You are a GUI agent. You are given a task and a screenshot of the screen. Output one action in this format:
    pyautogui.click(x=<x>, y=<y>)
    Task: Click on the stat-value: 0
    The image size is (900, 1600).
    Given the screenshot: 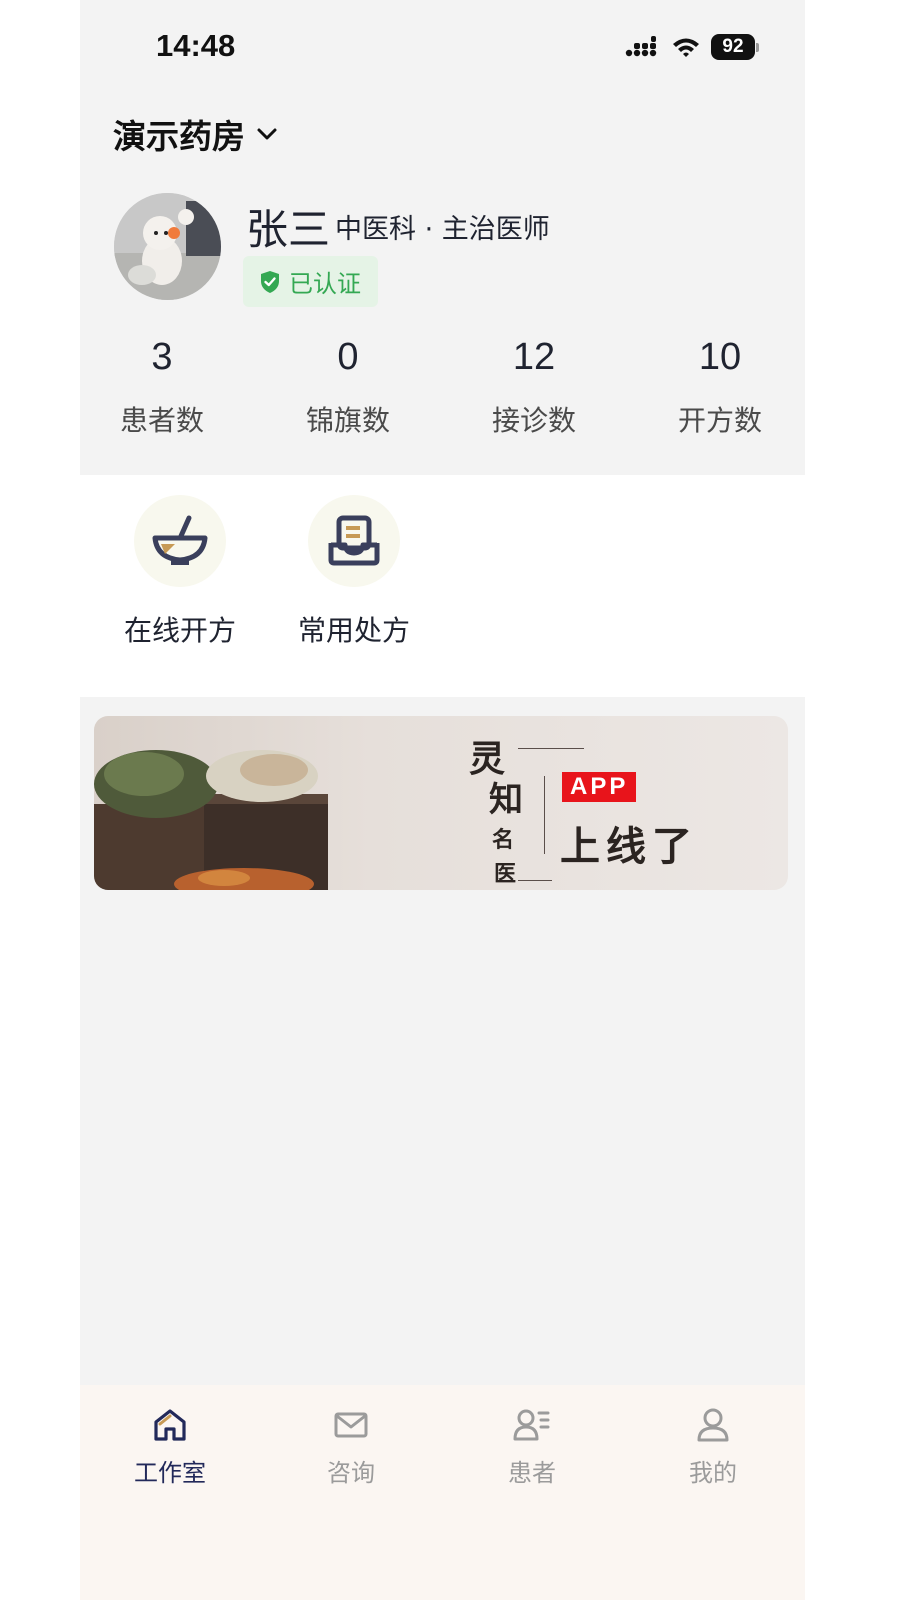 What is the action you would take?
    pyautogui.click(x=348, y=357)
    